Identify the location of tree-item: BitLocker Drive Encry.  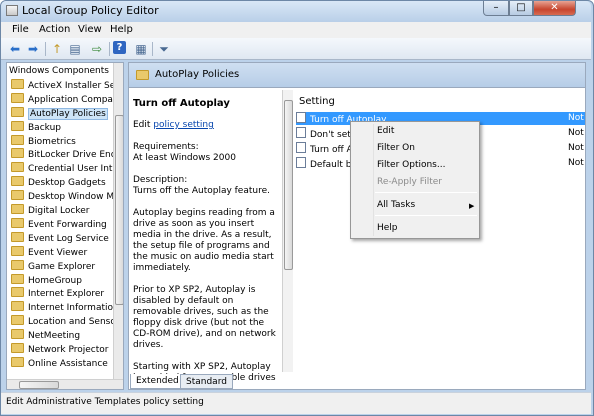
(67, 154).